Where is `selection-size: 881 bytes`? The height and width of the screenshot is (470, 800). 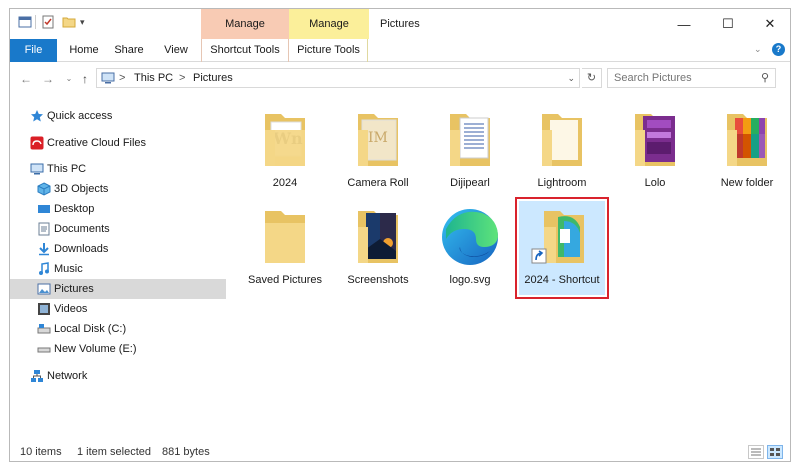 selection-size: 881 bytes is located at coordinates (186, 452).